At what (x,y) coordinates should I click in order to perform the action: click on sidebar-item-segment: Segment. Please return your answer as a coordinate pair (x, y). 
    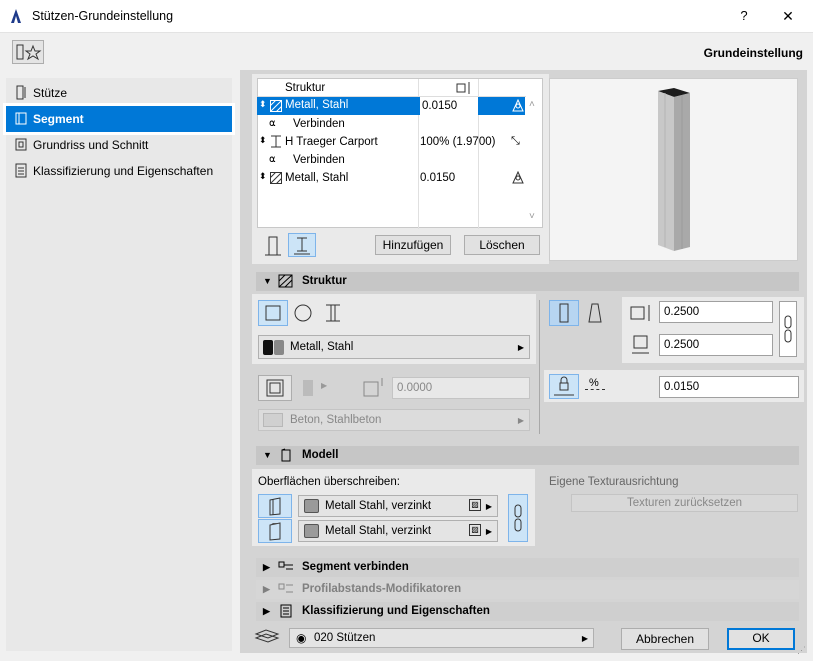
    Looking at the image, I should click on (119, 119).